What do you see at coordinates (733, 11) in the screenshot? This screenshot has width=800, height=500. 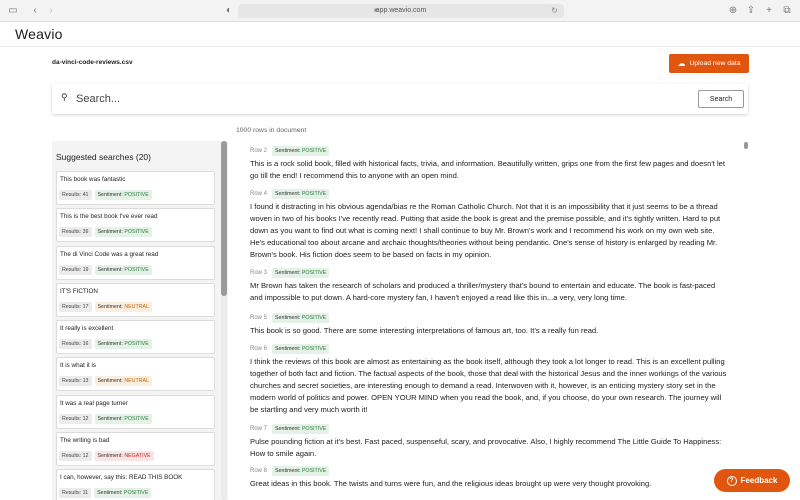 I see `download-icon: ⊕` at bounding box center [733, 11].